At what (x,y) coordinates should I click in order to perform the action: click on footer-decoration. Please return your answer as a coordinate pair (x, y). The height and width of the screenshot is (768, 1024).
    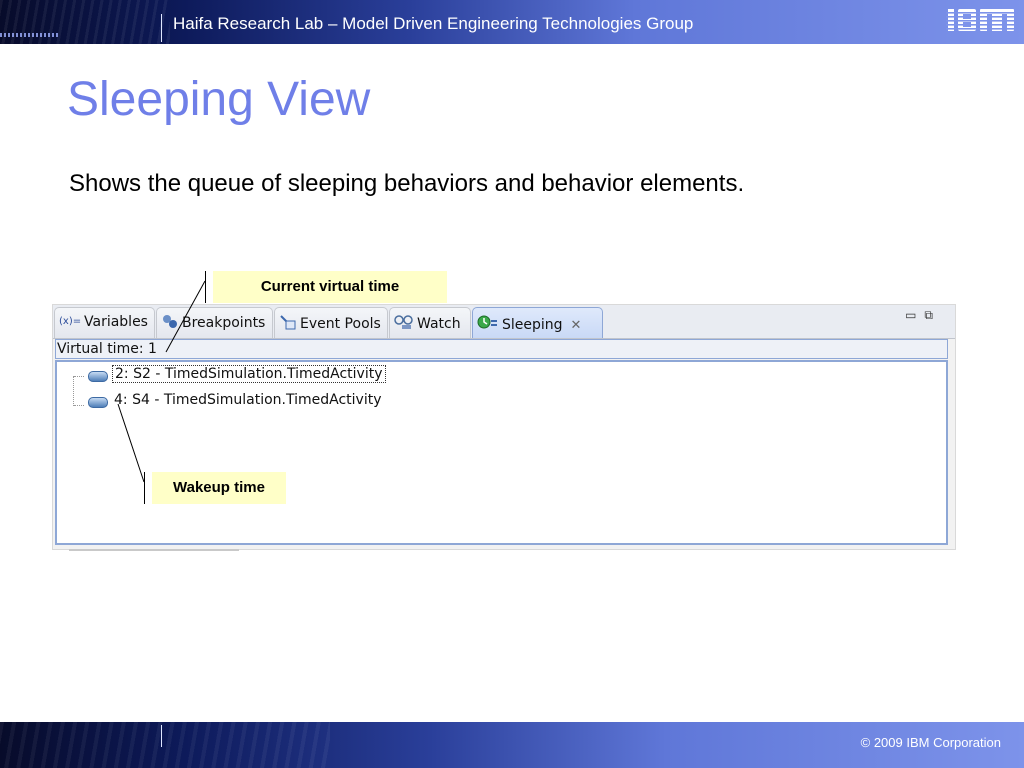
    Looking at the image, I should click on (165, 745).